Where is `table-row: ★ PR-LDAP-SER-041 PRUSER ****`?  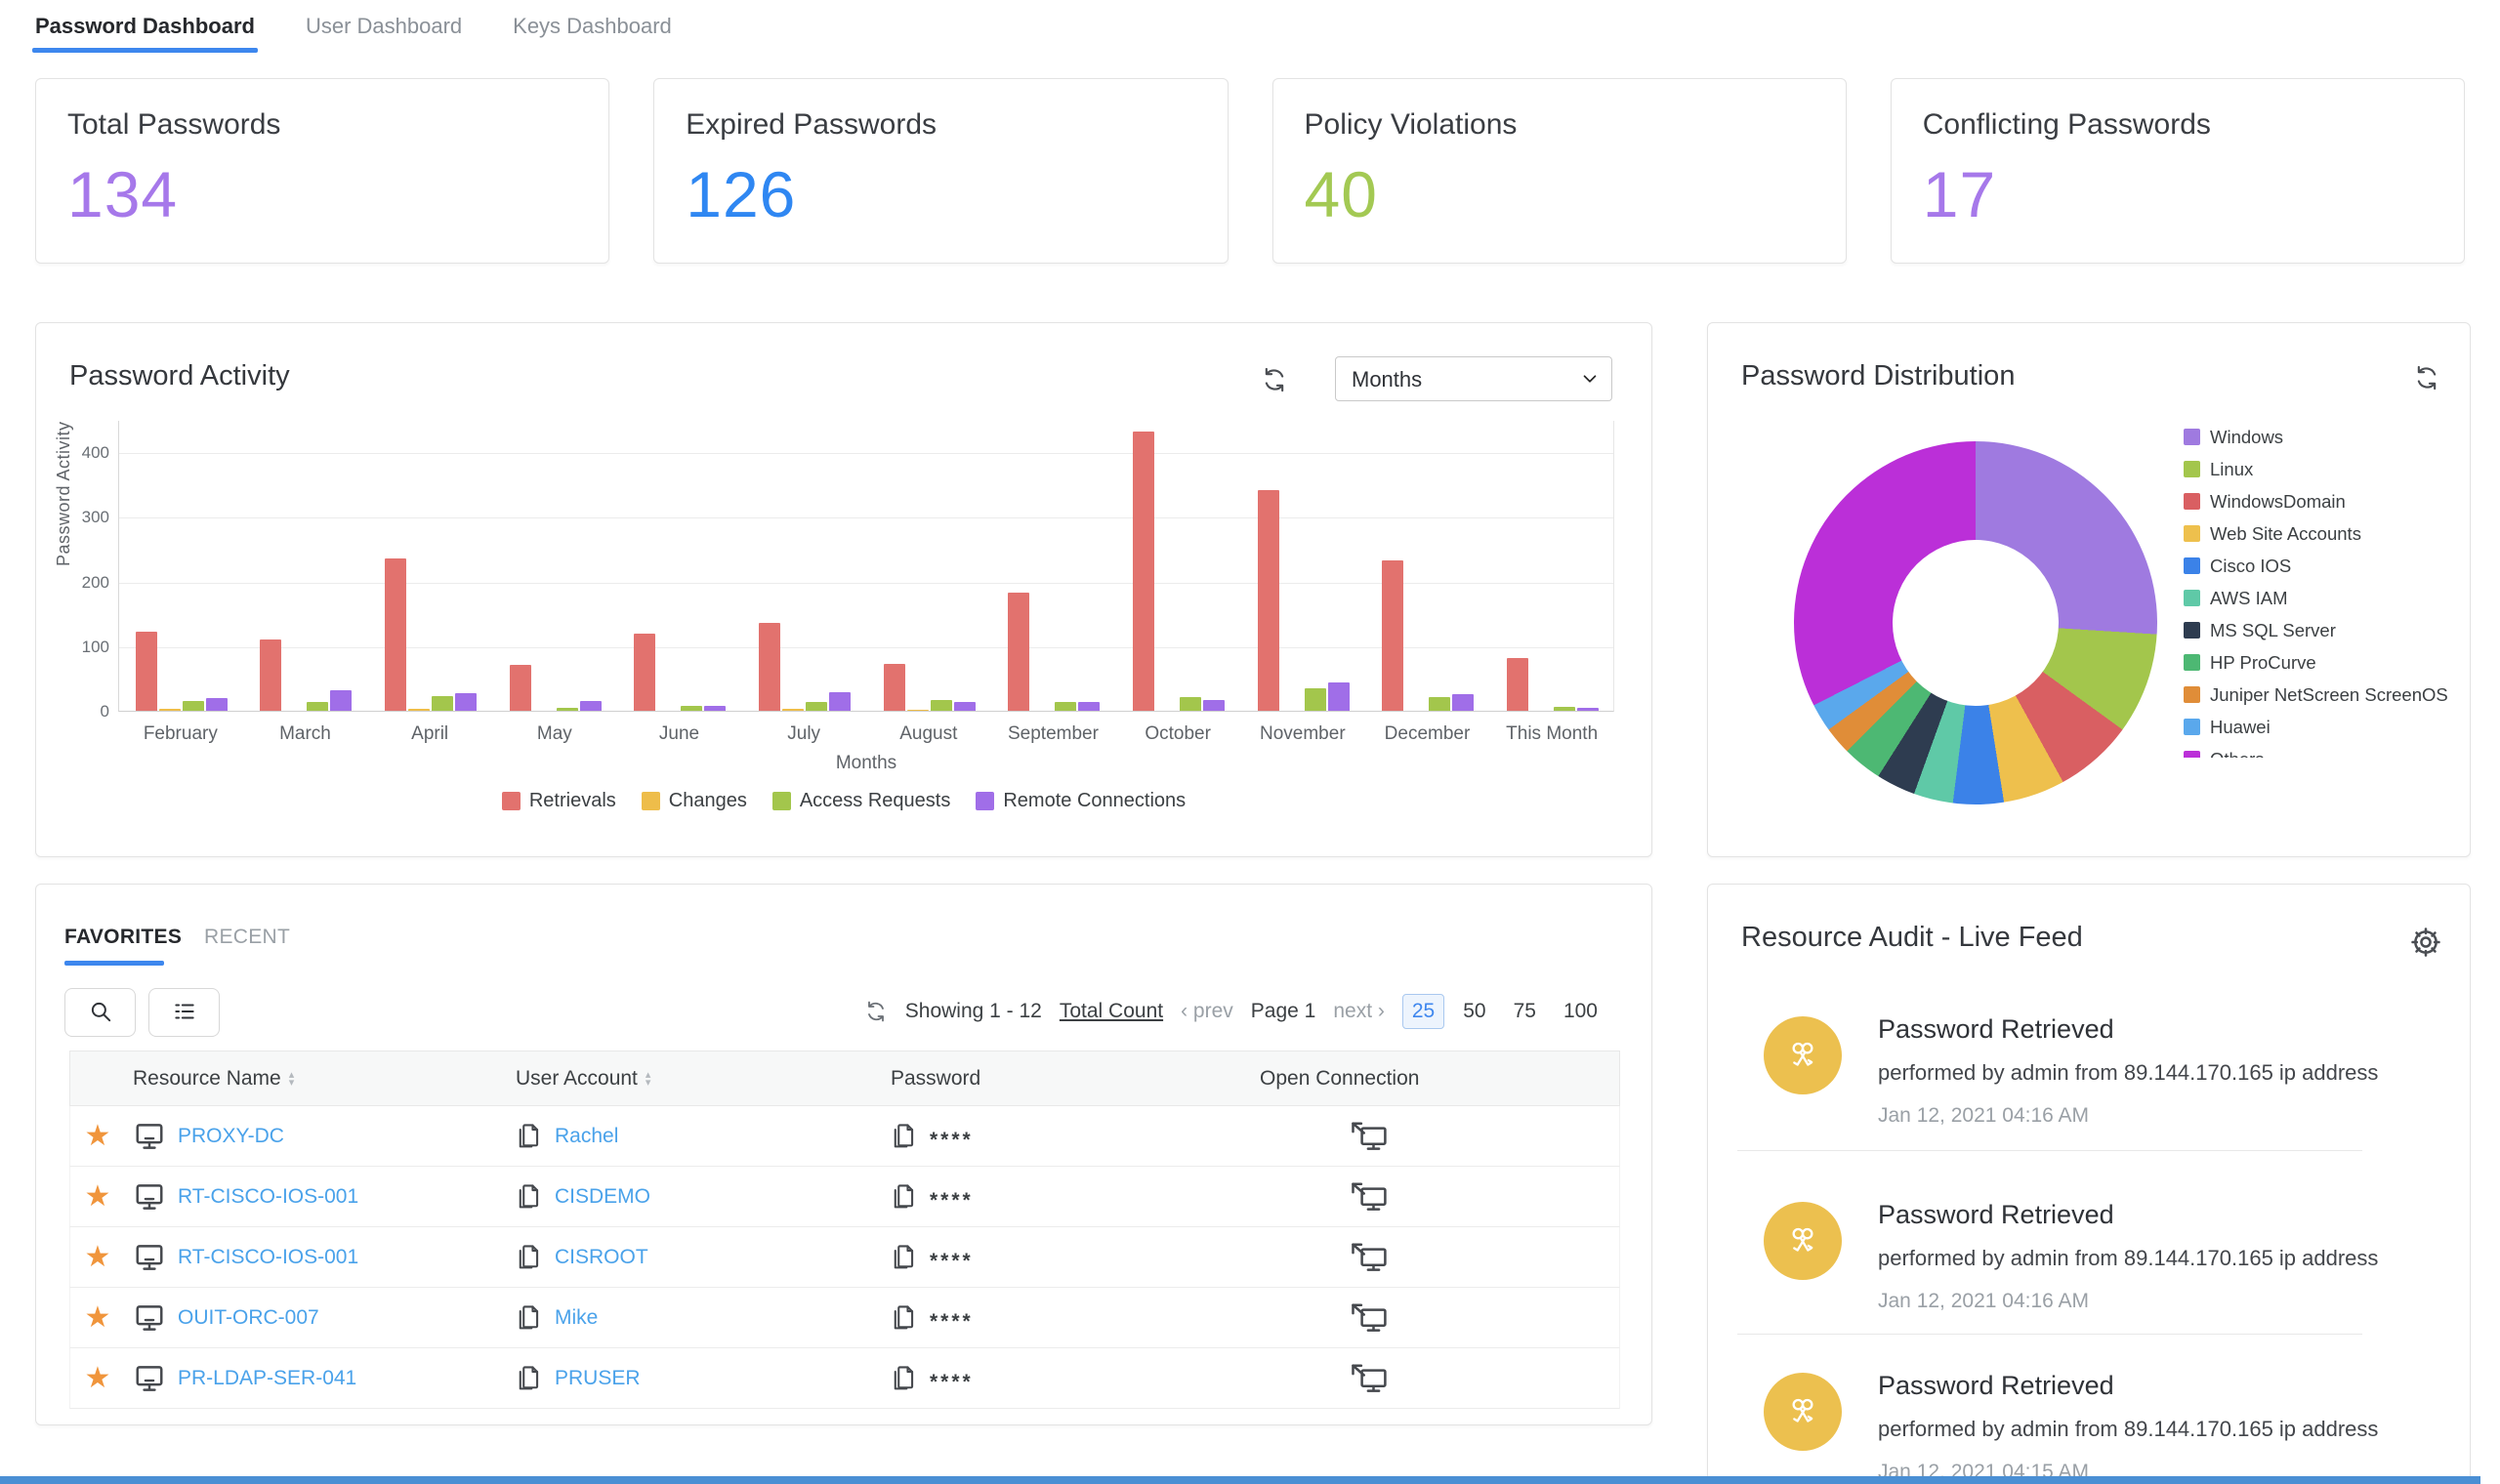 table-row: ★ PR-LDAP-SER-041 PRUSER **** is located at coordinates (844, 1379).